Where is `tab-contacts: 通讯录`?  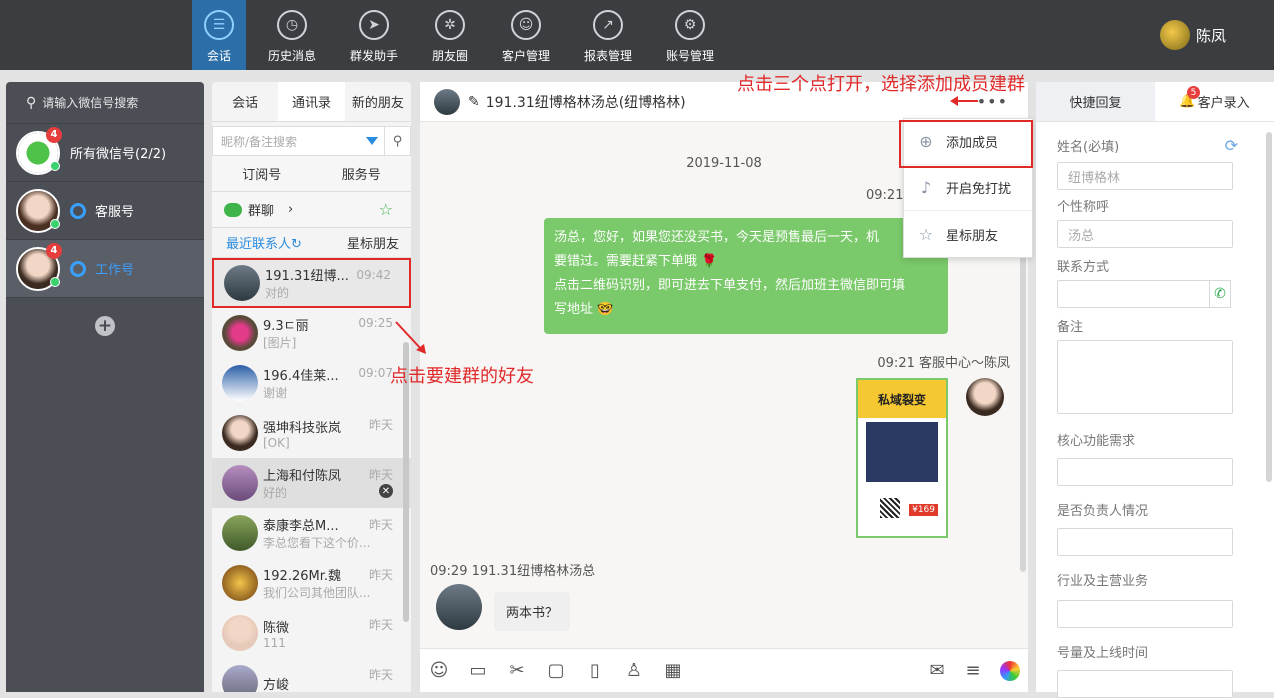
tab-contacts: 通讯录 is located at coordinates (311, 101).